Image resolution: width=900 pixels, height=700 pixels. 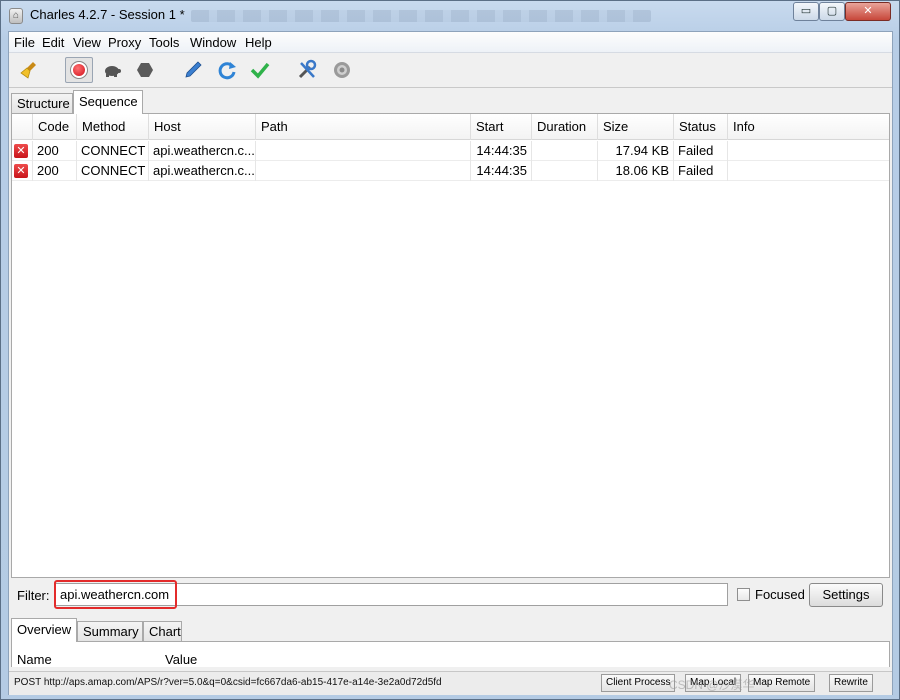 I want to click on client-process-button: Client Process, so click(x=638, y=683).